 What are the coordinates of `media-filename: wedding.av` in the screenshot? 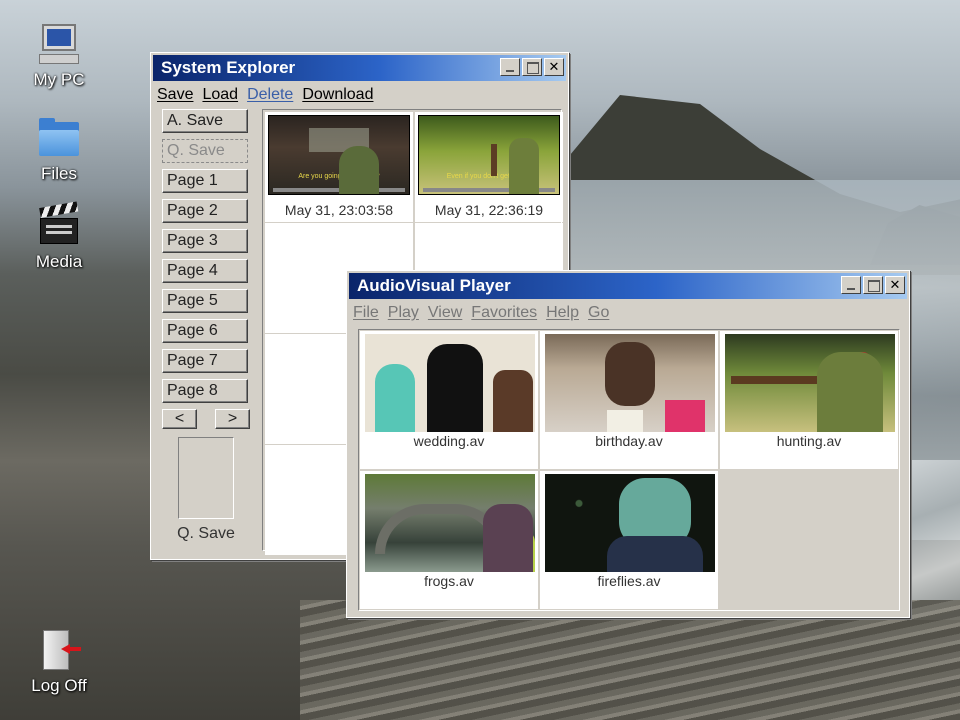 It's located at (449, 441).